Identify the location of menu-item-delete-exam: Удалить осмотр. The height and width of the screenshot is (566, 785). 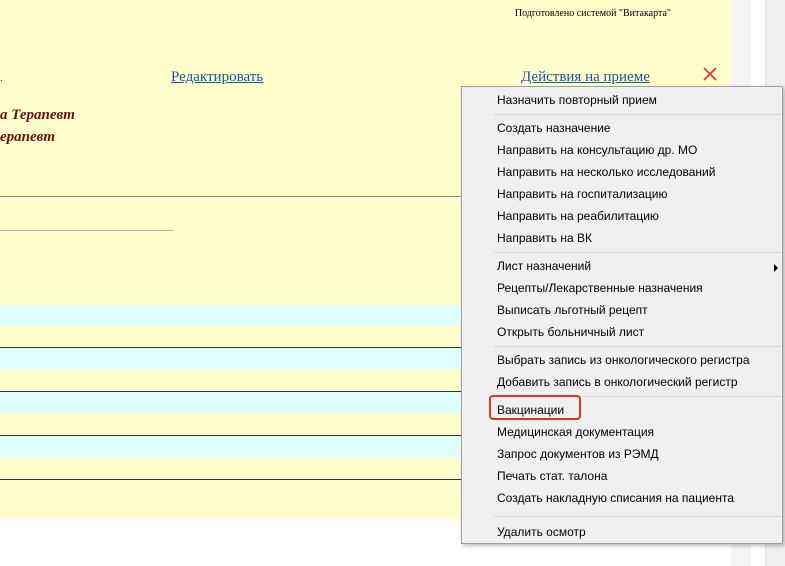
(541, 532).